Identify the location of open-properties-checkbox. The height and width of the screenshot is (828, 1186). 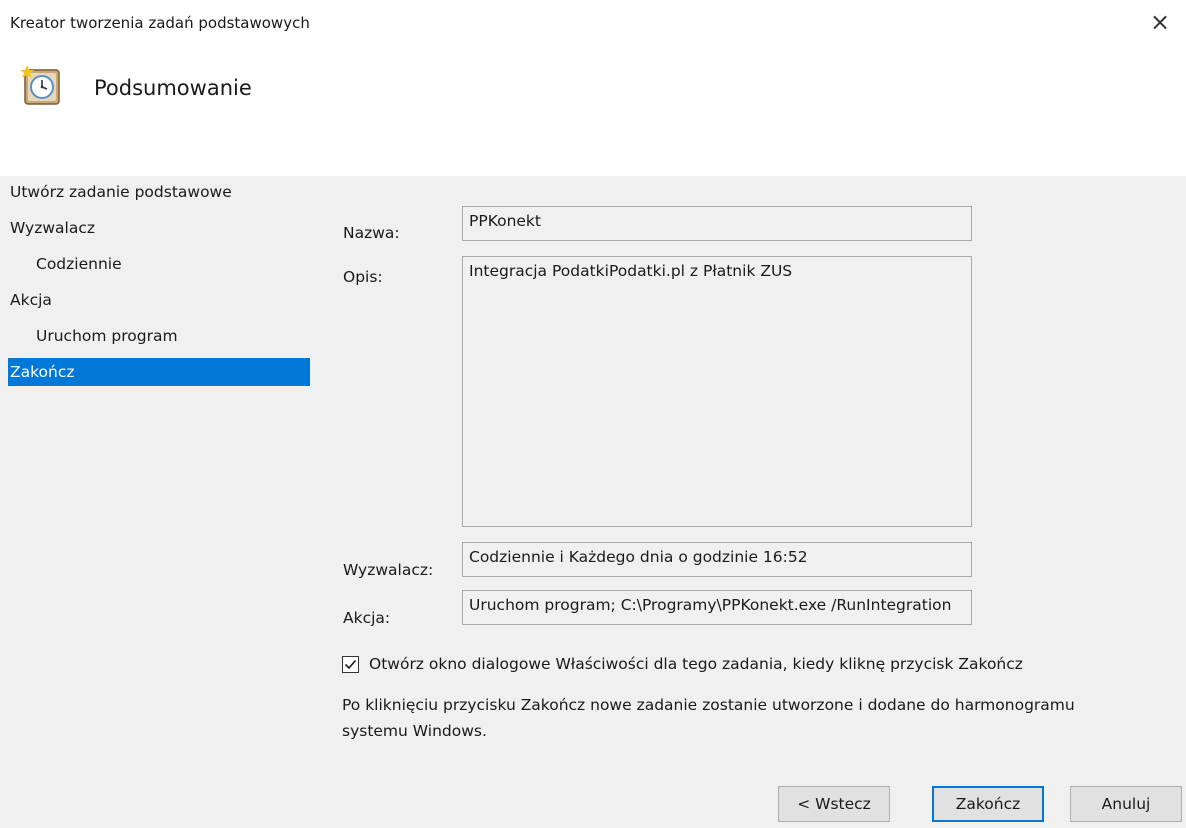
(350, 664).